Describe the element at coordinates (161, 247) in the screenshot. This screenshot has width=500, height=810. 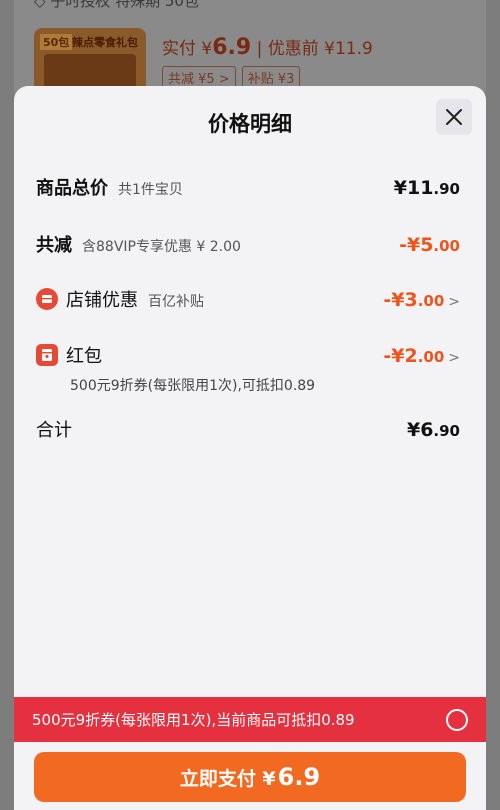
I see `vip-discount-note: 含88VIP专享优惠 ¥ 2.00` at that location.